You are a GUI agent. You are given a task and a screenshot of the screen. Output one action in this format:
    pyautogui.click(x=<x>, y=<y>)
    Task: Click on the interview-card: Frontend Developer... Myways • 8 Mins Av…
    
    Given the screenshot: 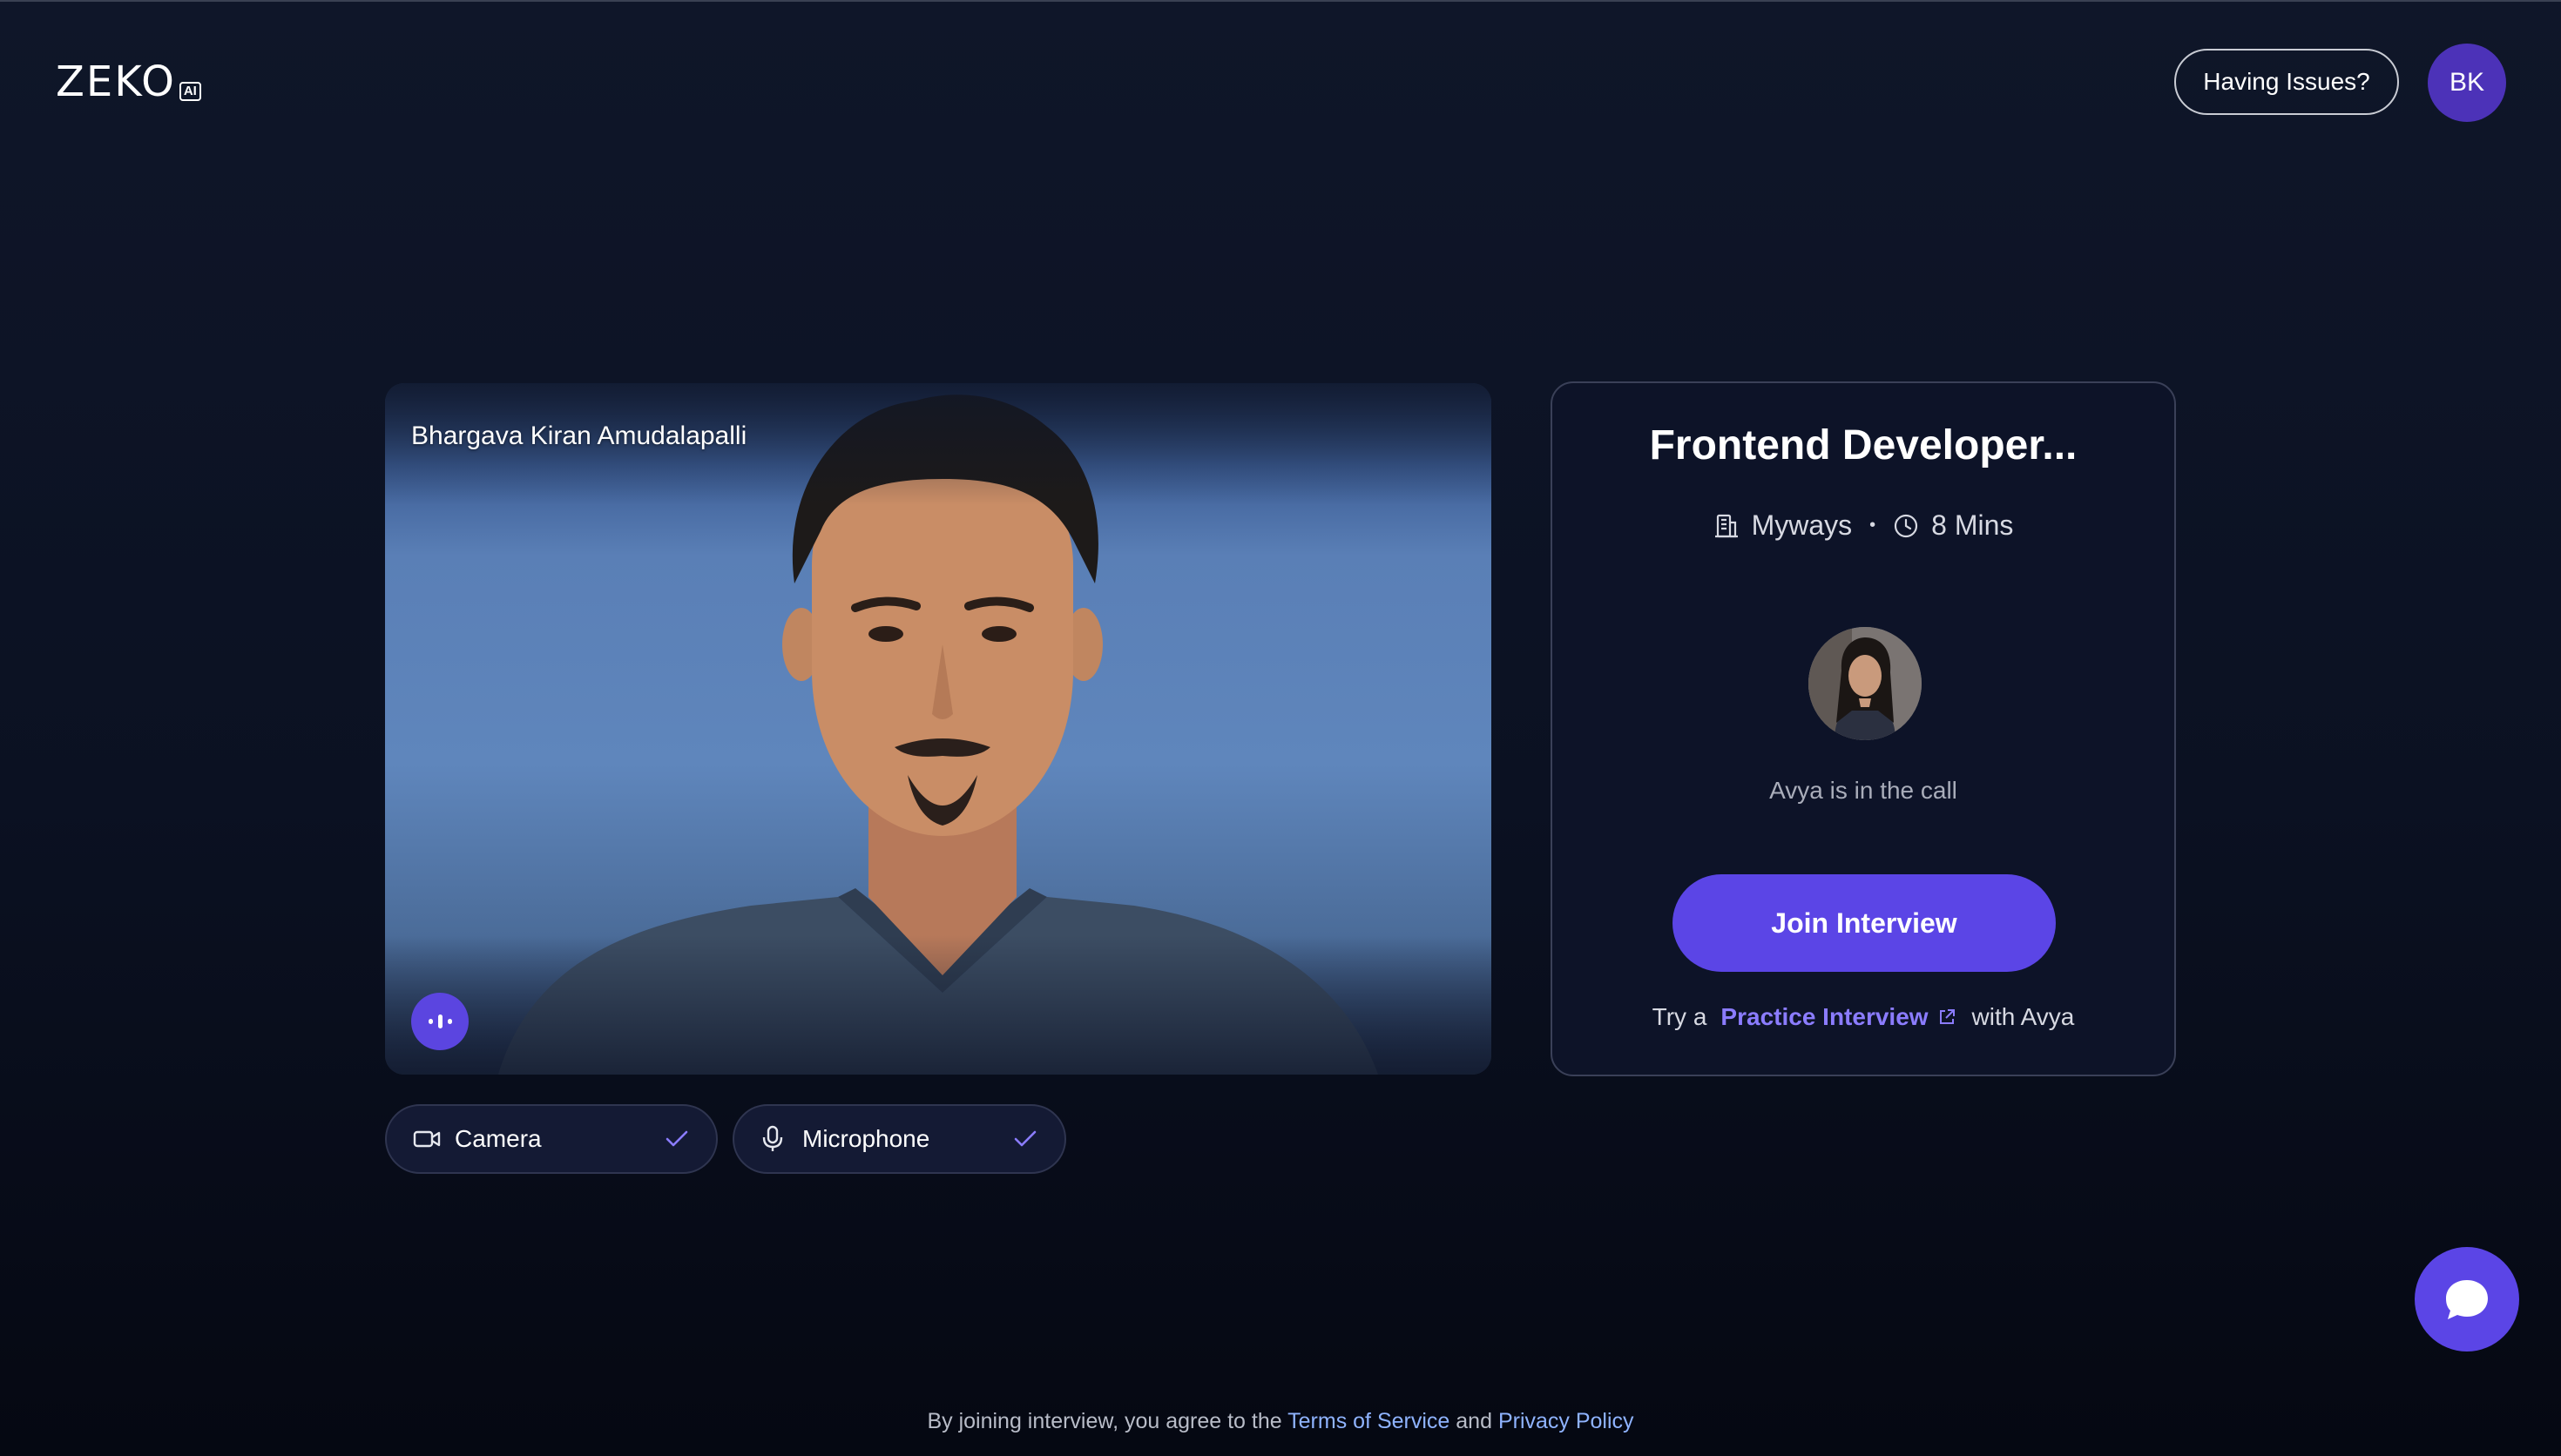 What is the action you would take?
    pyautogui.click(x=1863, y=728)
    